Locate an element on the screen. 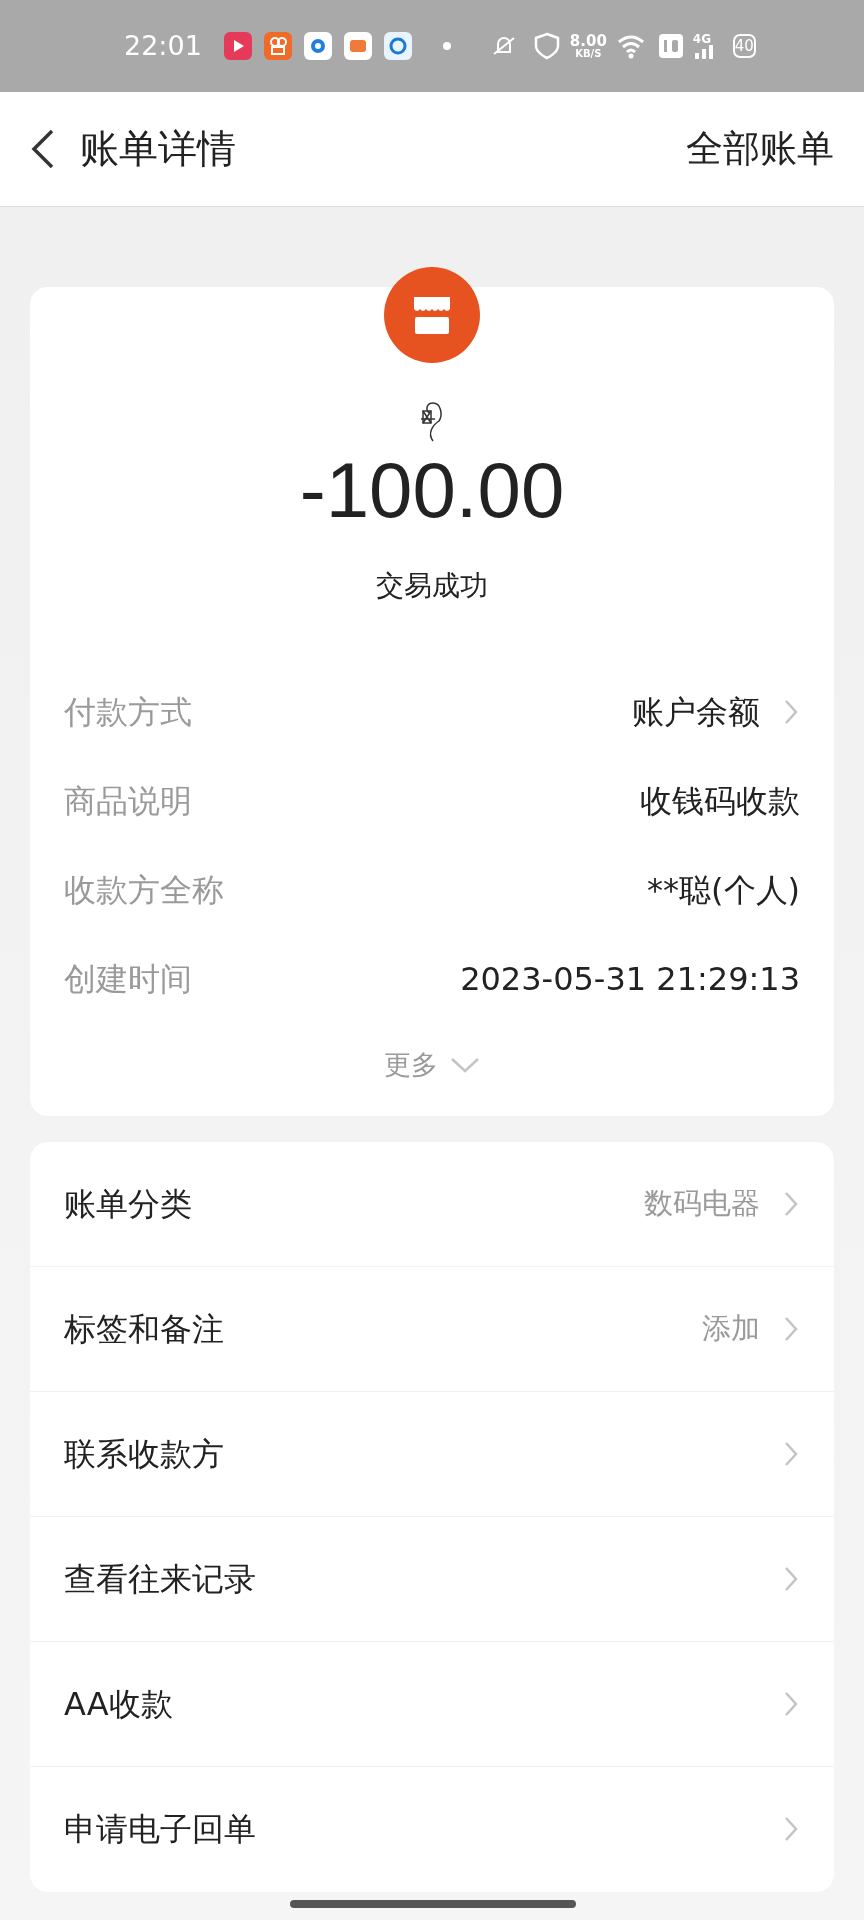 Image resolution: width=864 pixels, height=1920 pixels. signal-icon is located at coordinates (703, 52).